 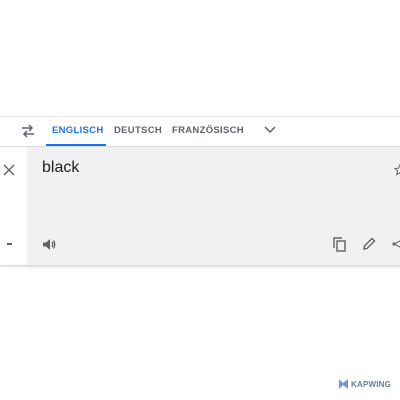 What do you see at coordinates (60, 168) in the screenshot?
I see `source-text: black` at bounding box center [60, 168].